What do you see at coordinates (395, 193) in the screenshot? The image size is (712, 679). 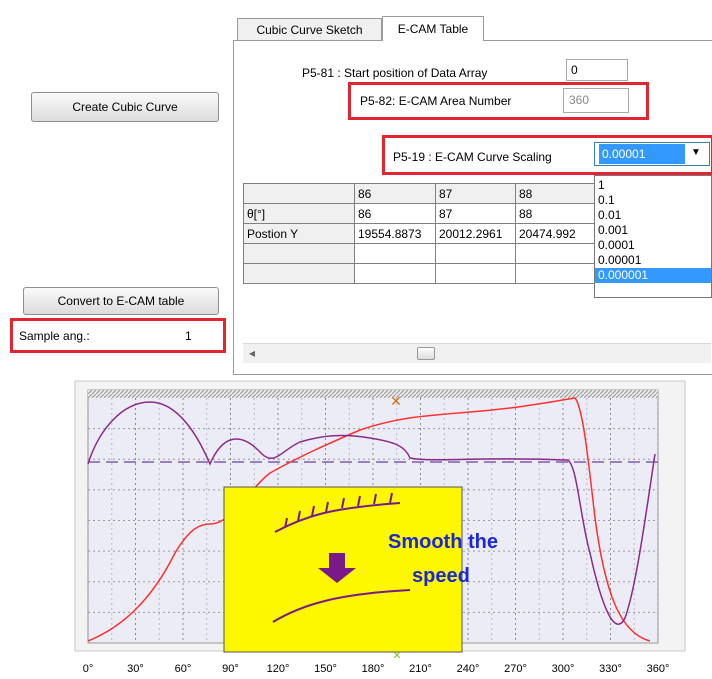 I see `table-header-cell: 86` at bounding box center [395, 193].